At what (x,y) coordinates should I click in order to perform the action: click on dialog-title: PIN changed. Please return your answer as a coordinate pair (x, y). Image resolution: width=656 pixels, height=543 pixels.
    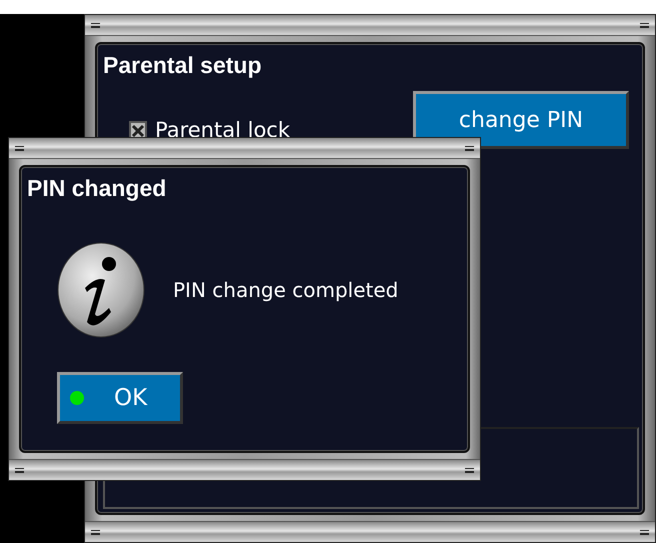
    Looking at the image, I should click on (97, 188).